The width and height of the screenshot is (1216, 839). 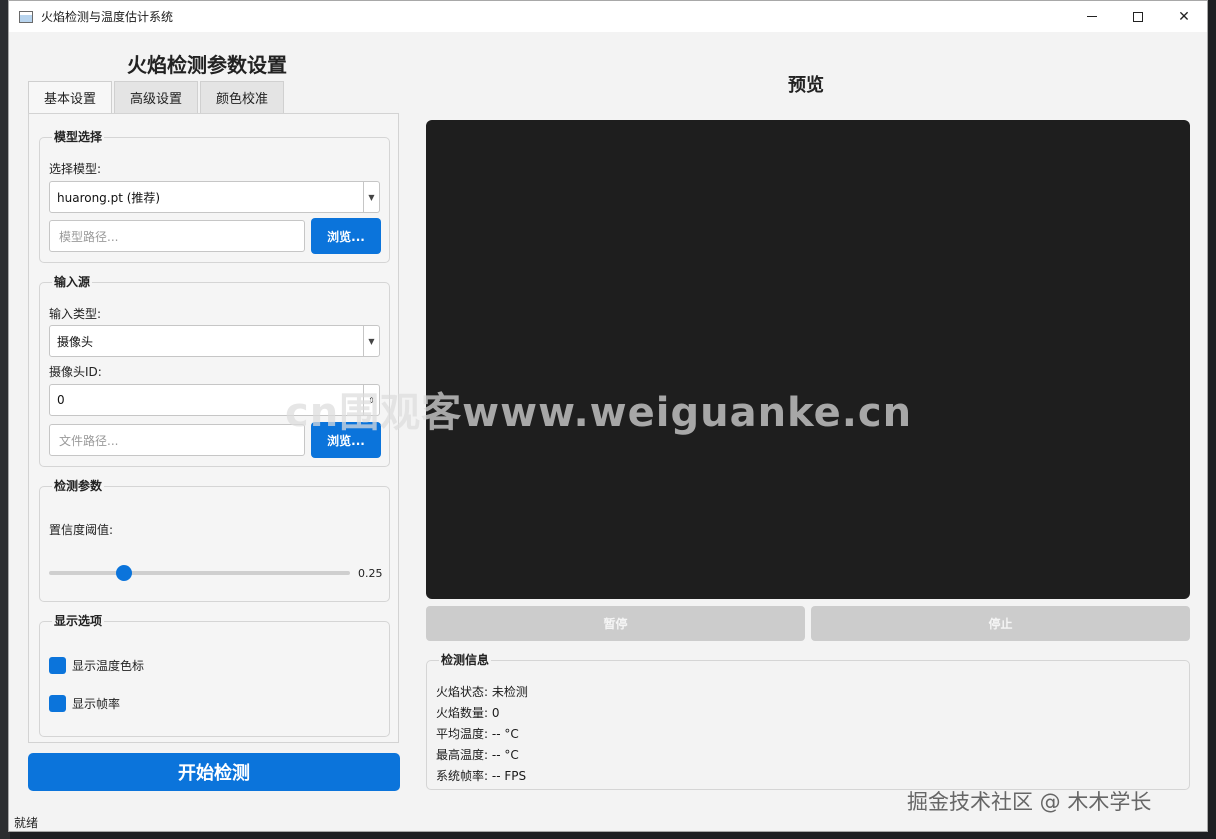 What do you see at coordinates (477, 734) in the screenshot?
I see `avg-temp-text: 平均温度: -- °C` at bounding box center [477, 734].